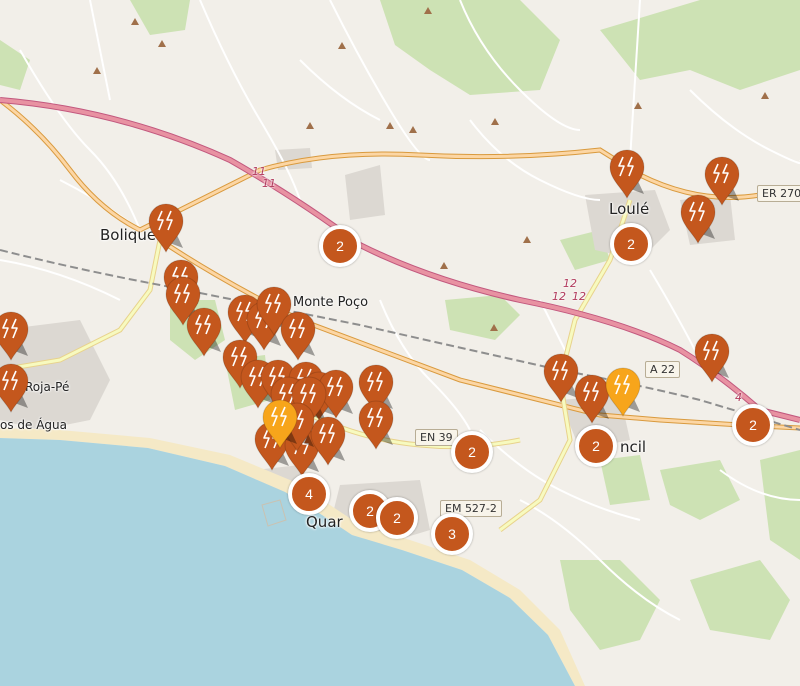 This screenshot has width=800, height=686. What do you see at coordinates (436, 437) in the screenshot?
I see `road-shield: EN 39` at bounding box center [436, 437].